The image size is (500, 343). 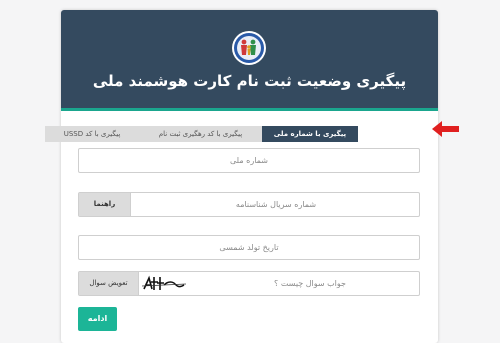 What do you see at coordinates (445, 129) in the screenshot?
I see `red-arrow-pointer-icon` at bounding box center [445, 129].